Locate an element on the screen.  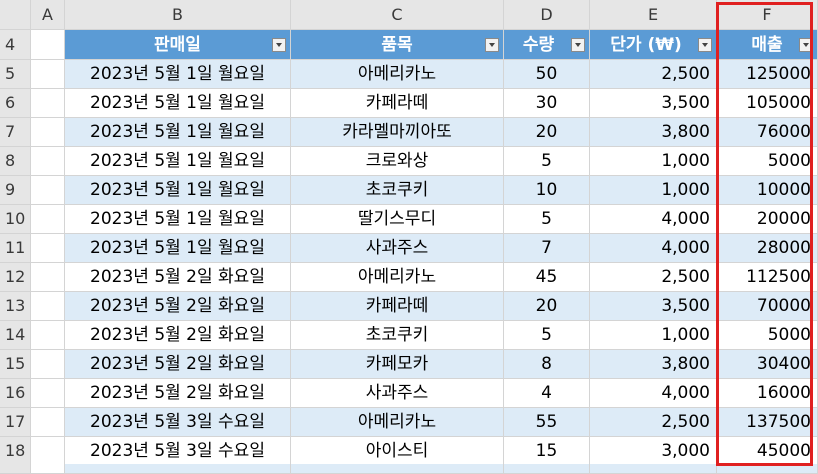
table-header-sale-date: 판매일 is located at coordinates (178, 45).